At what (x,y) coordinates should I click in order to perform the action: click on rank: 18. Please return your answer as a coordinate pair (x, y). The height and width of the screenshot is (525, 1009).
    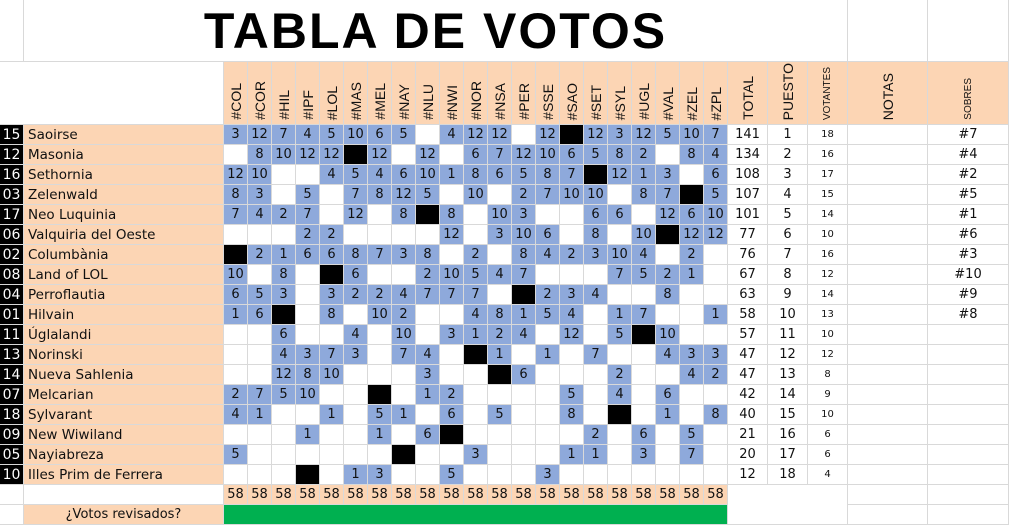
    Looking at the image, I should click on (788, 475).